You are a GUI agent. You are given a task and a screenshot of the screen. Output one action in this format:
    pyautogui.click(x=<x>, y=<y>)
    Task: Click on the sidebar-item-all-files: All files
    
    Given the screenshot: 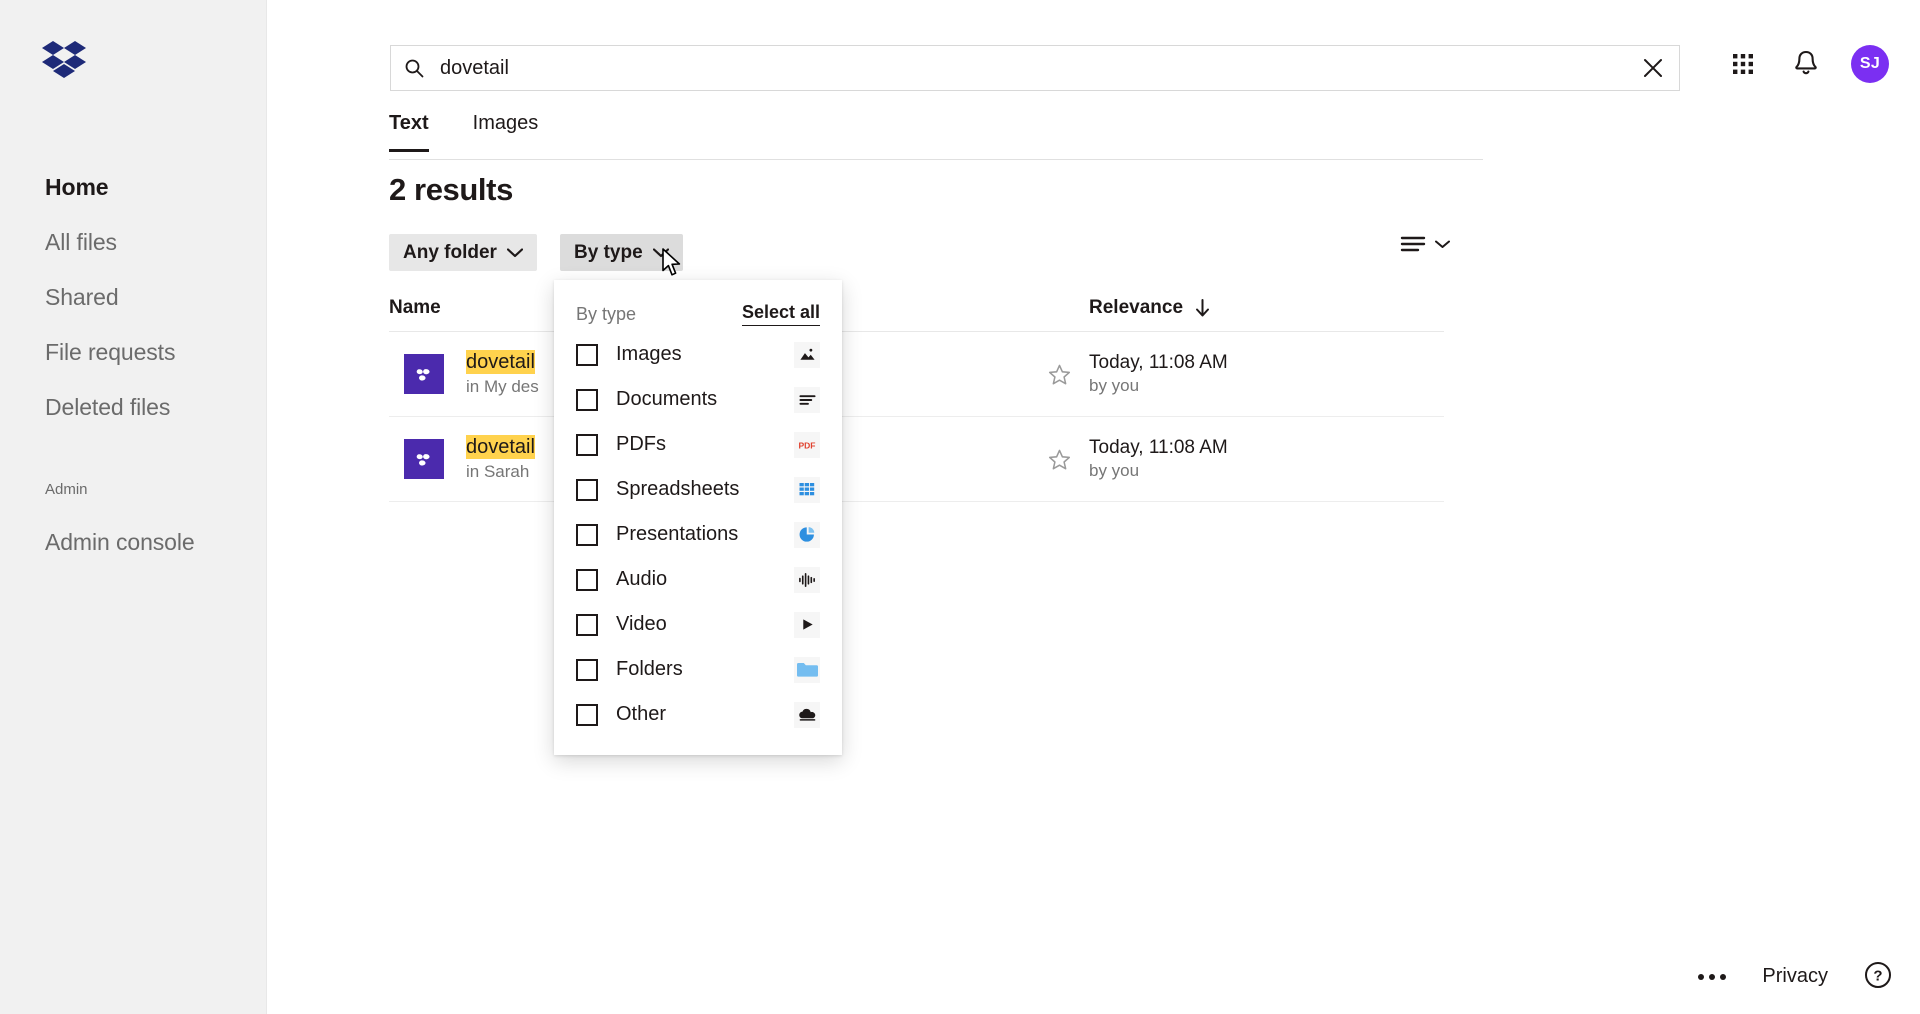 What is the action you would take?
    pyautogui.click(x=133, y=242)
    